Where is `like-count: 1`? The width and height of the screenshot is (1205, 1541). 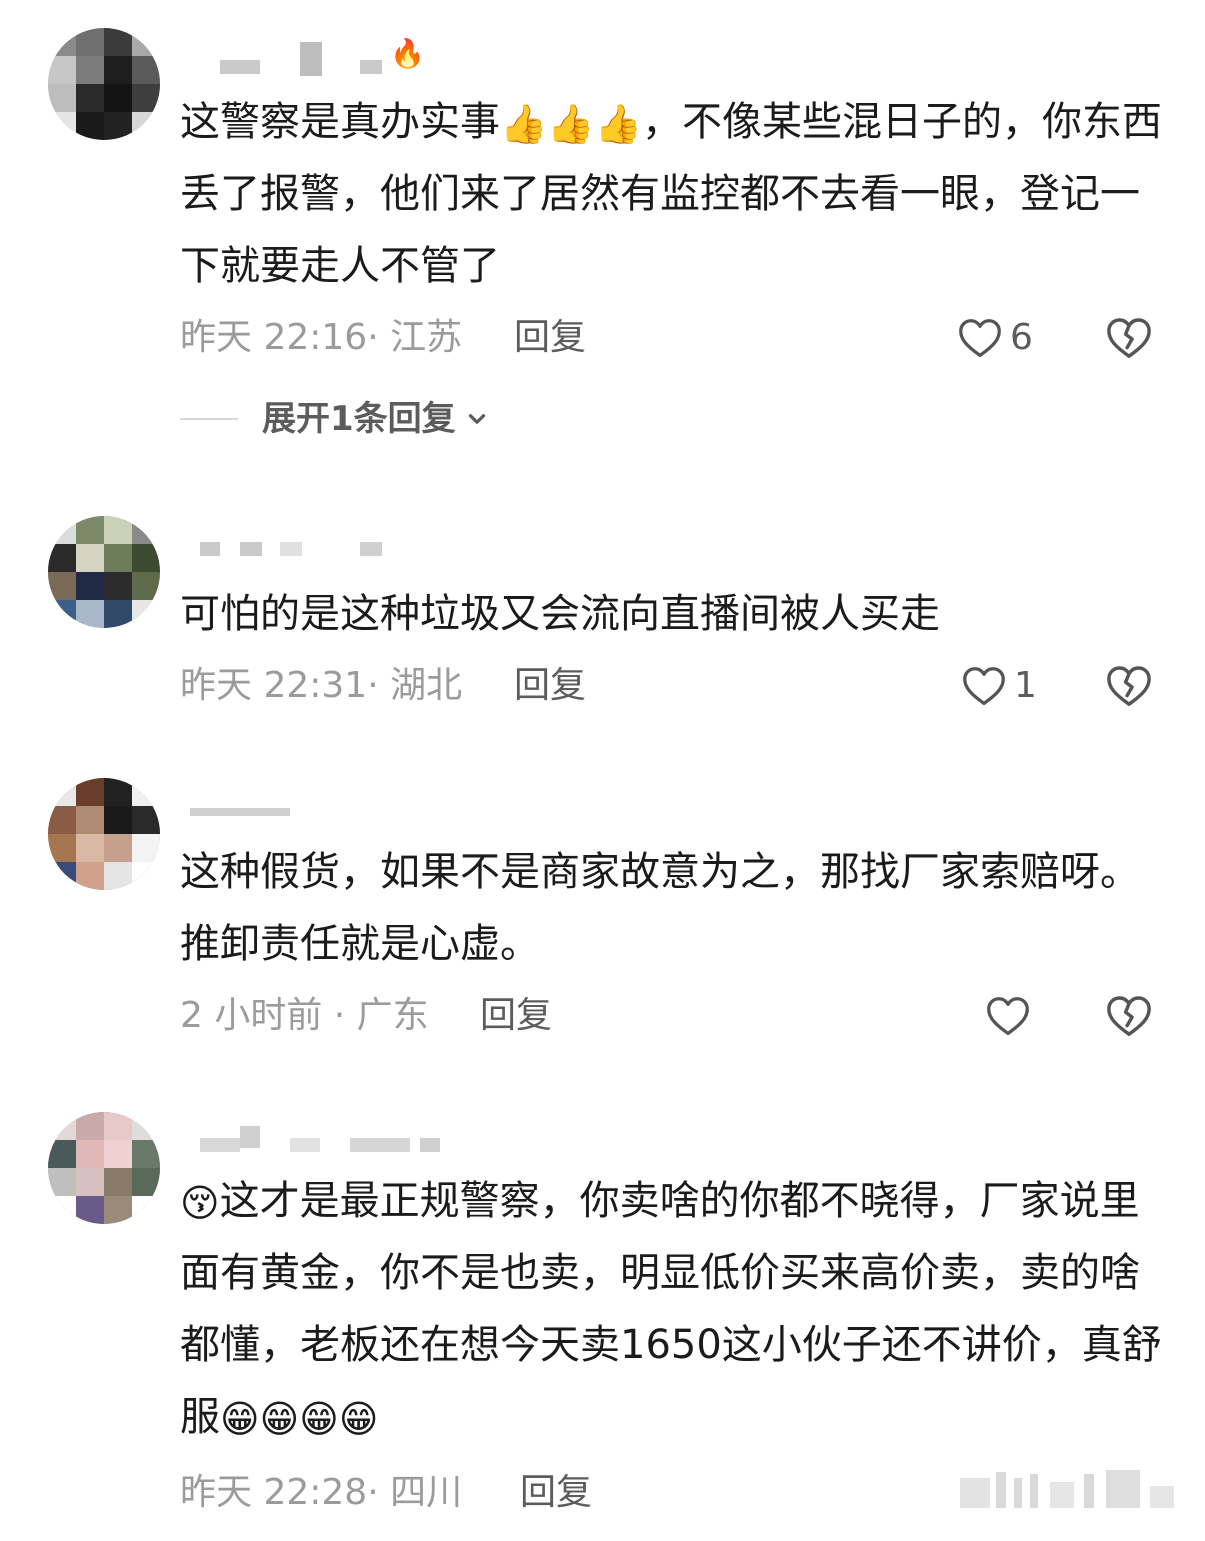
like-count: 1 is located at coordinates (1025, 685).